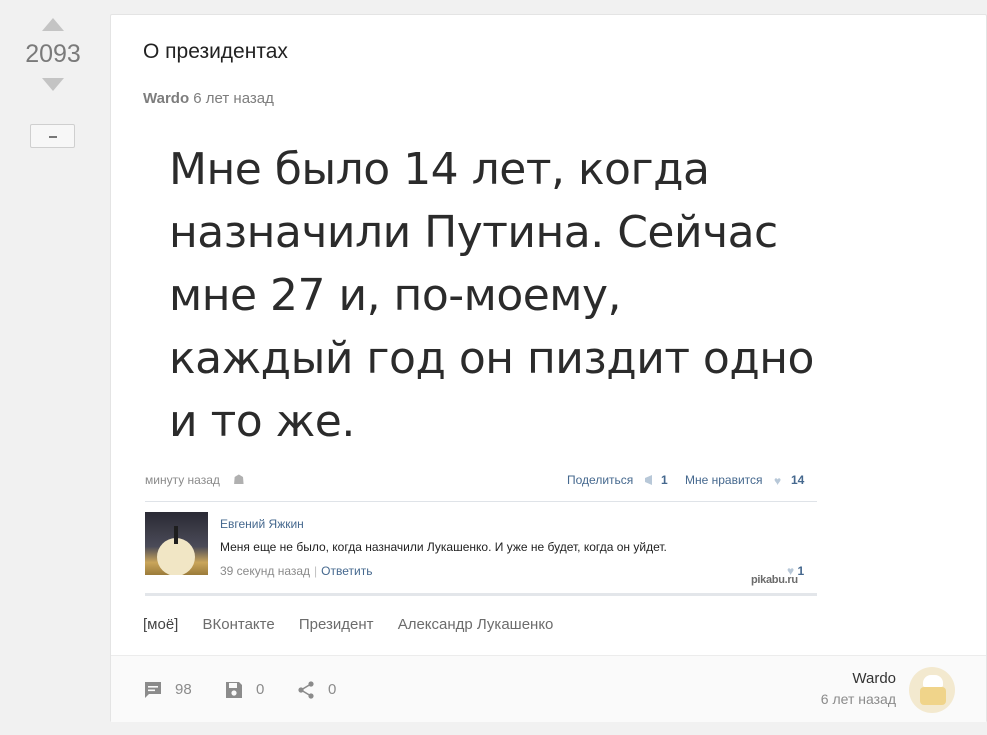 This screenshot has height=735, width=987. I want to click on quote-line: мне 27 и, по-моему,, so click(395, 295).